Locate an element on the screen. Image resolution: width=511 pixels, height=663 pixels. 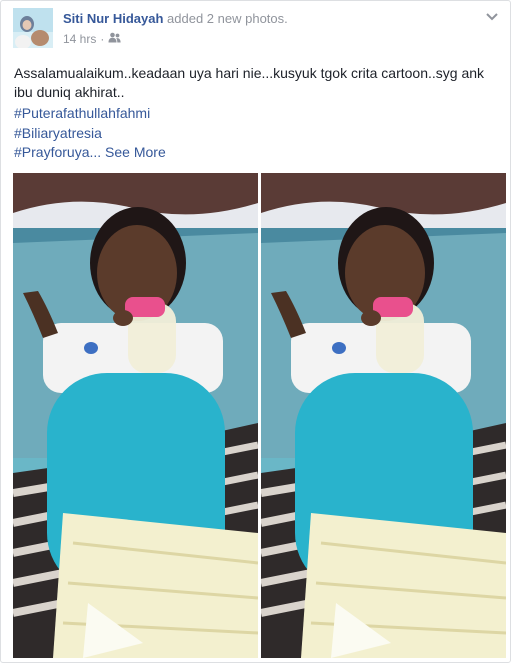
hashtag-link: #Puterafathullahfahmi is located at coordinates (90, 114).